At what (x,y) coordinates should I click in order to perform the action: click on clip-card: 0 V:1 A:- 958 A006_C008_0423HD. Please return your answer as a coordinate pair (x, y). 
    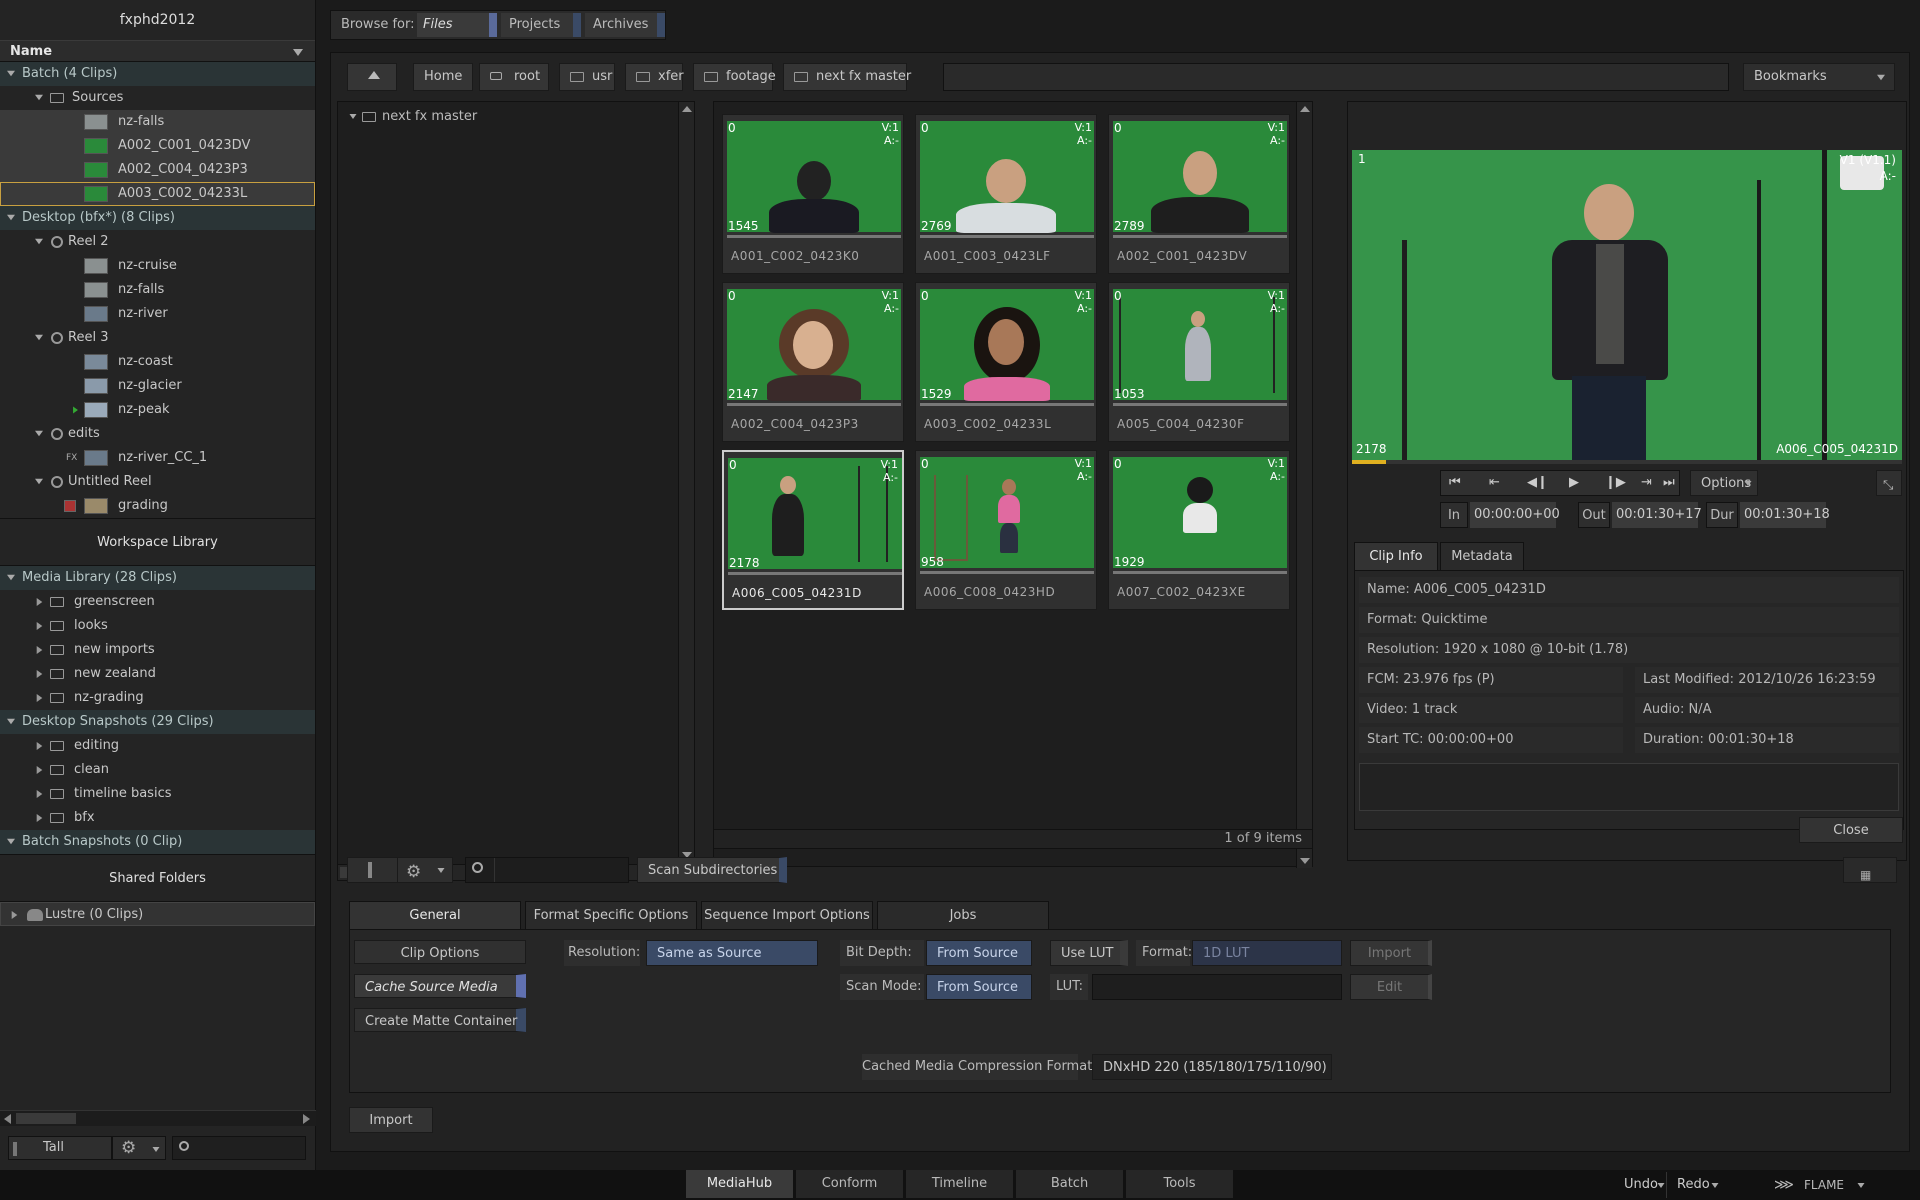
    Looking at the image, I should click on (1006, 530).